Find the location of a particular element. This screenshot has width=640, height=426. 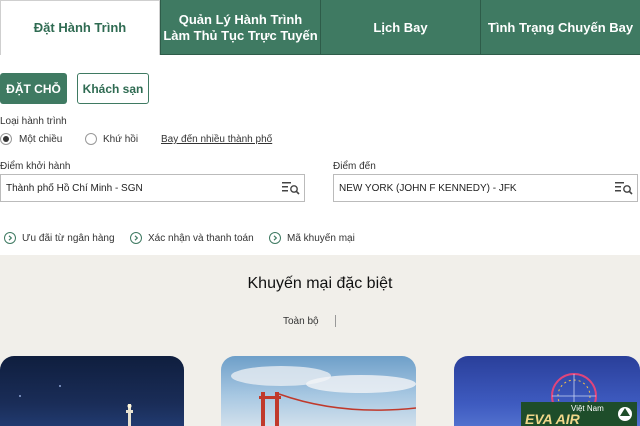

hotel-button: Khách sạn is located at coordinates (113, 88).